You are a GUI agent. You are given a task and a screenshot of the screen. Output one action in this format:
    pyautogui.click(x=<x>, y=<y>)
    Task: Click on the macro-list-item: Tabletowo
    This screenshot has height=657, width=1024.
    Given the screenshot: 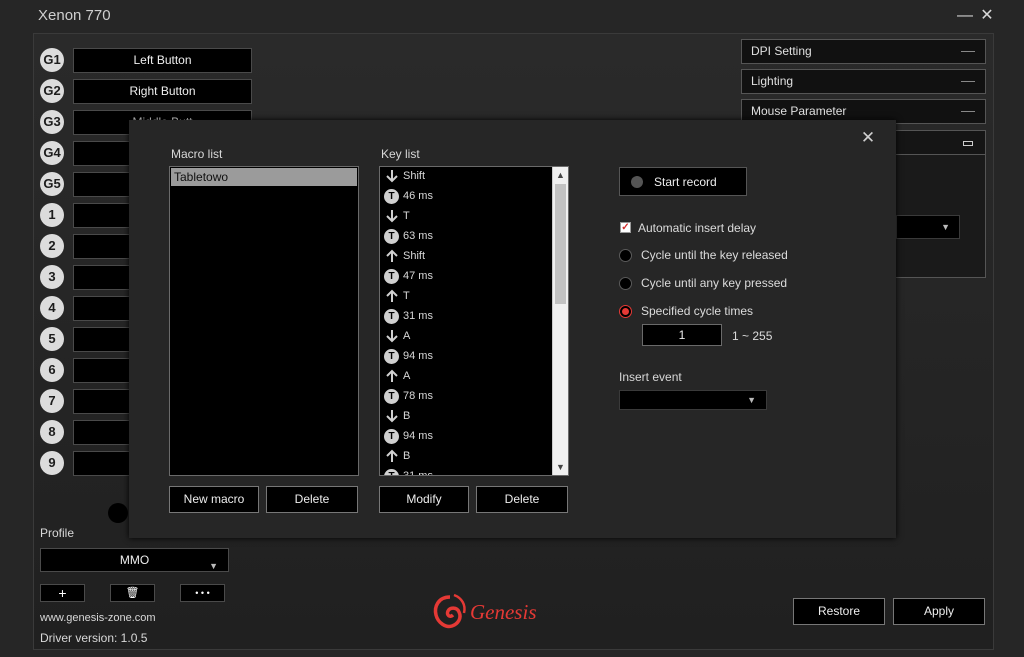 What is the action you would take?
    pyautogui.click(x=264, y=177)
    